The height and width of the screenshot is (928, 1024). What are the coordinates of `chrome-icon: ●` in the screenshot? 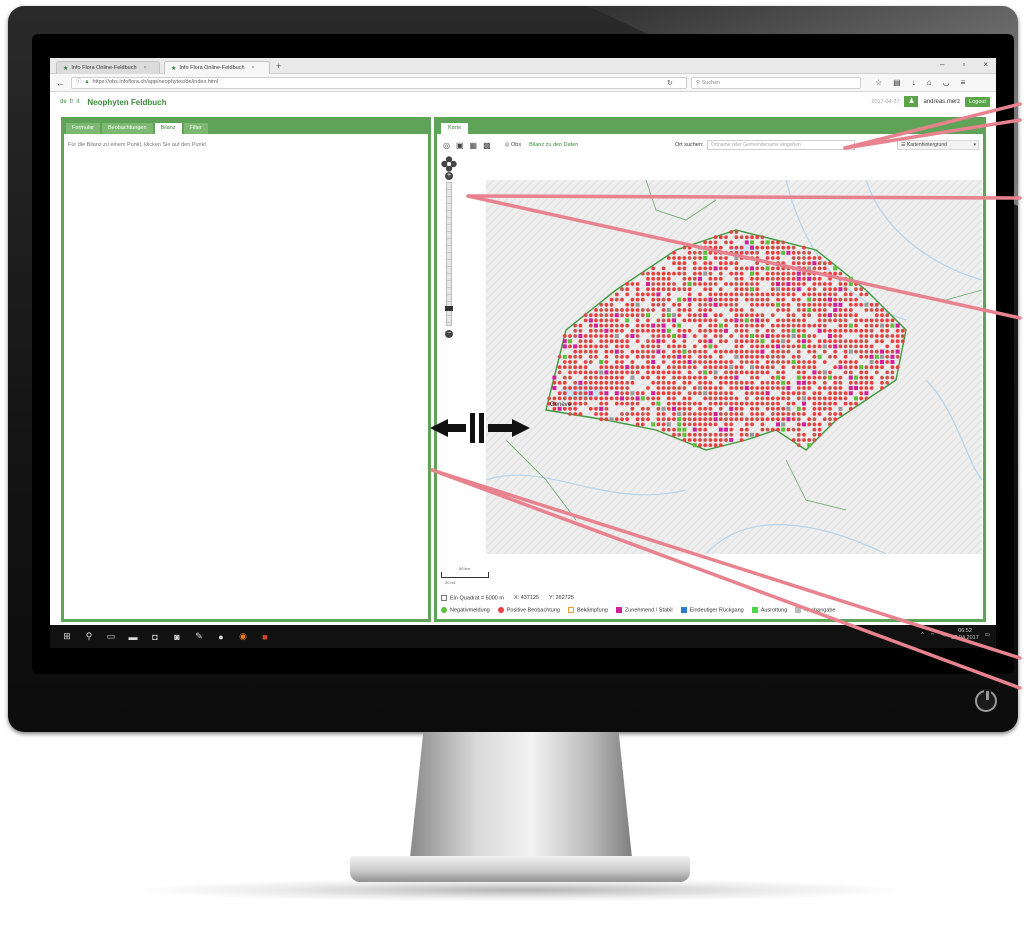 It's located at (221, 637).